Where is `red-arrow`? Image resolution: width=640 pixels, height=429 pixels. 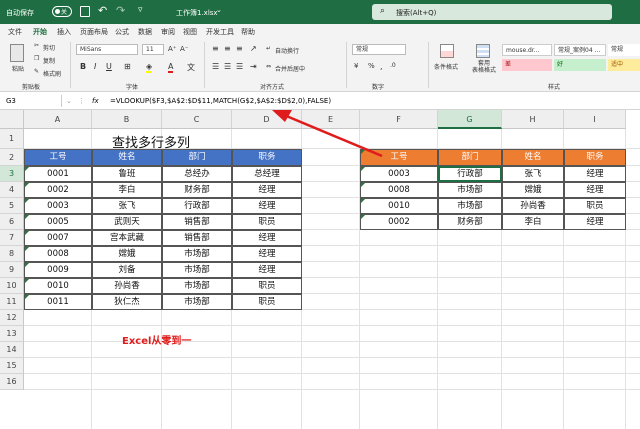 red-arrow is located at coordinates (327, 134).